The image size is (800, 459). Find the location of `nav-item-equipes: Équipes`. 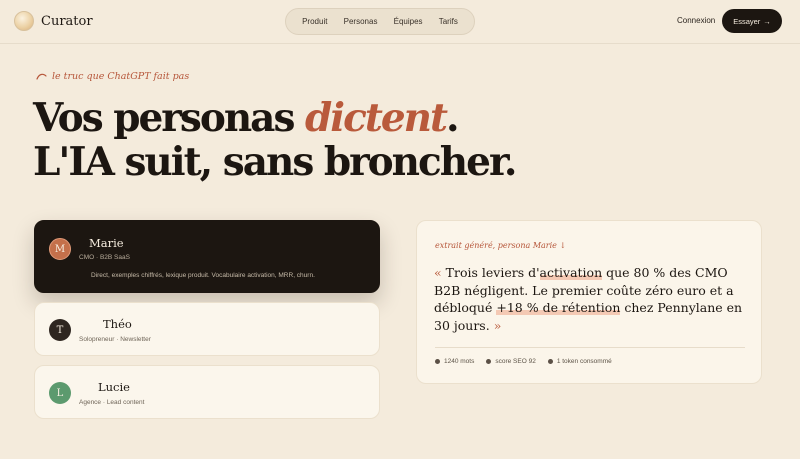

nav-item-equipes: Équipes is located at coordinates (408, 21).